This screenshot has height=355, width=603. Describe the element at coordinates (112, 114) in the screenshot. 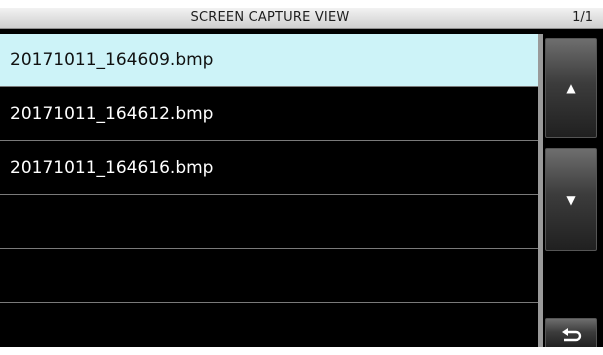

I see `file-name: 20171011_164612.bmp` at that location.